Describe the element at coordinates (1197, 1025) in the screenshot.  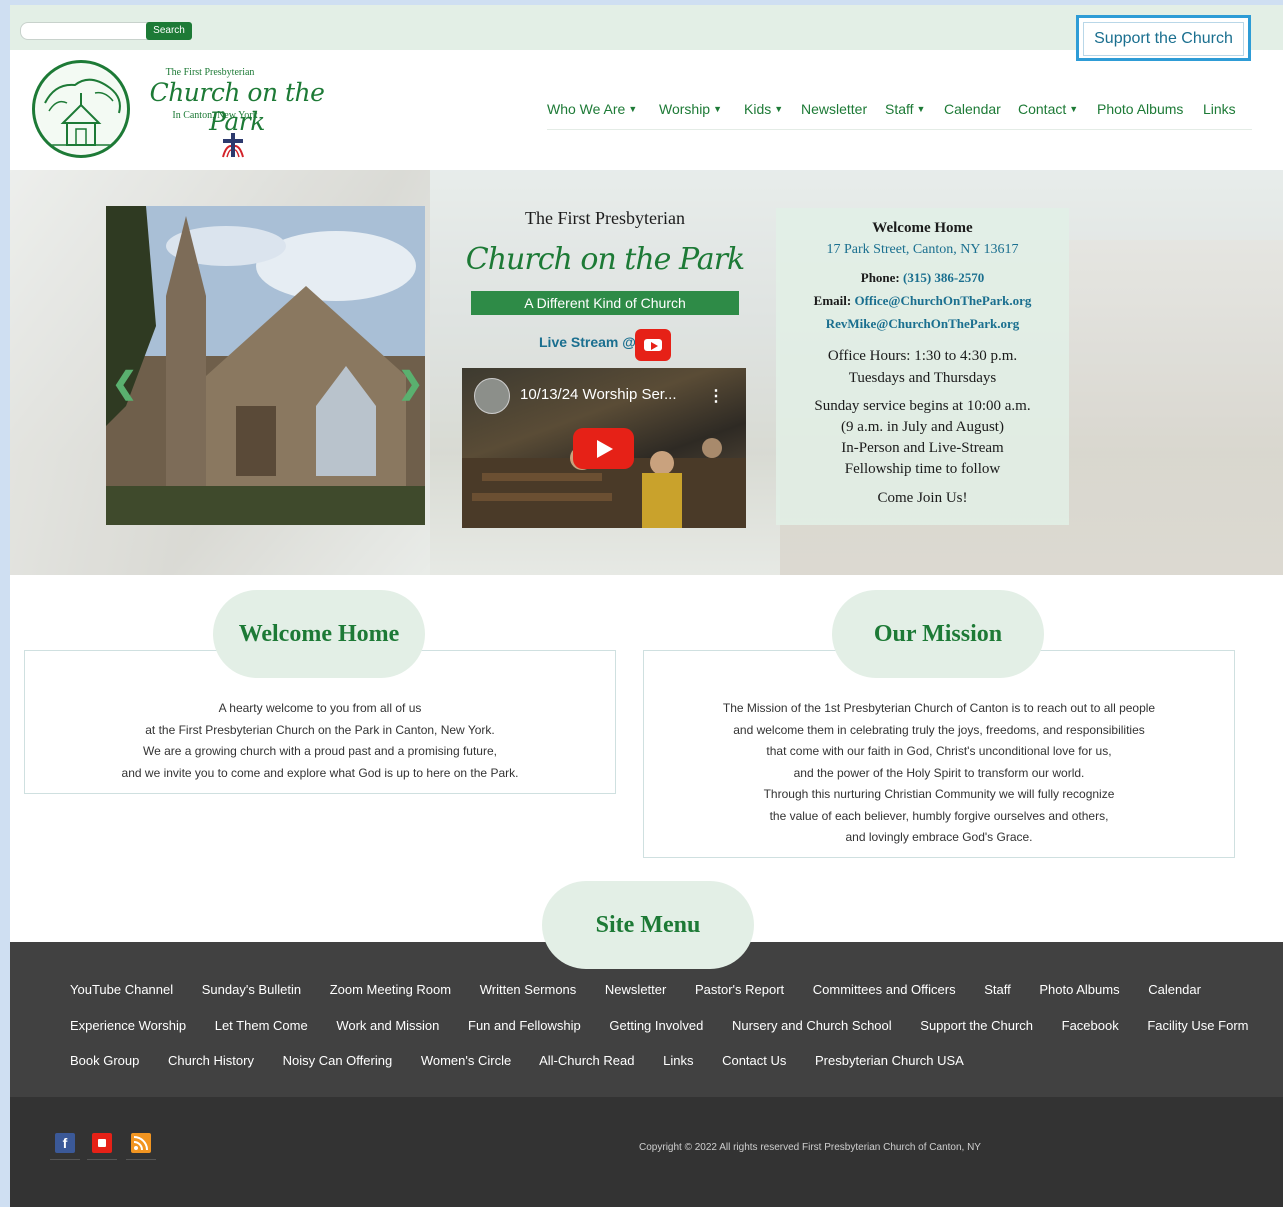
I see `footer-link-facility-use-form: Facility Use Form` at that location.